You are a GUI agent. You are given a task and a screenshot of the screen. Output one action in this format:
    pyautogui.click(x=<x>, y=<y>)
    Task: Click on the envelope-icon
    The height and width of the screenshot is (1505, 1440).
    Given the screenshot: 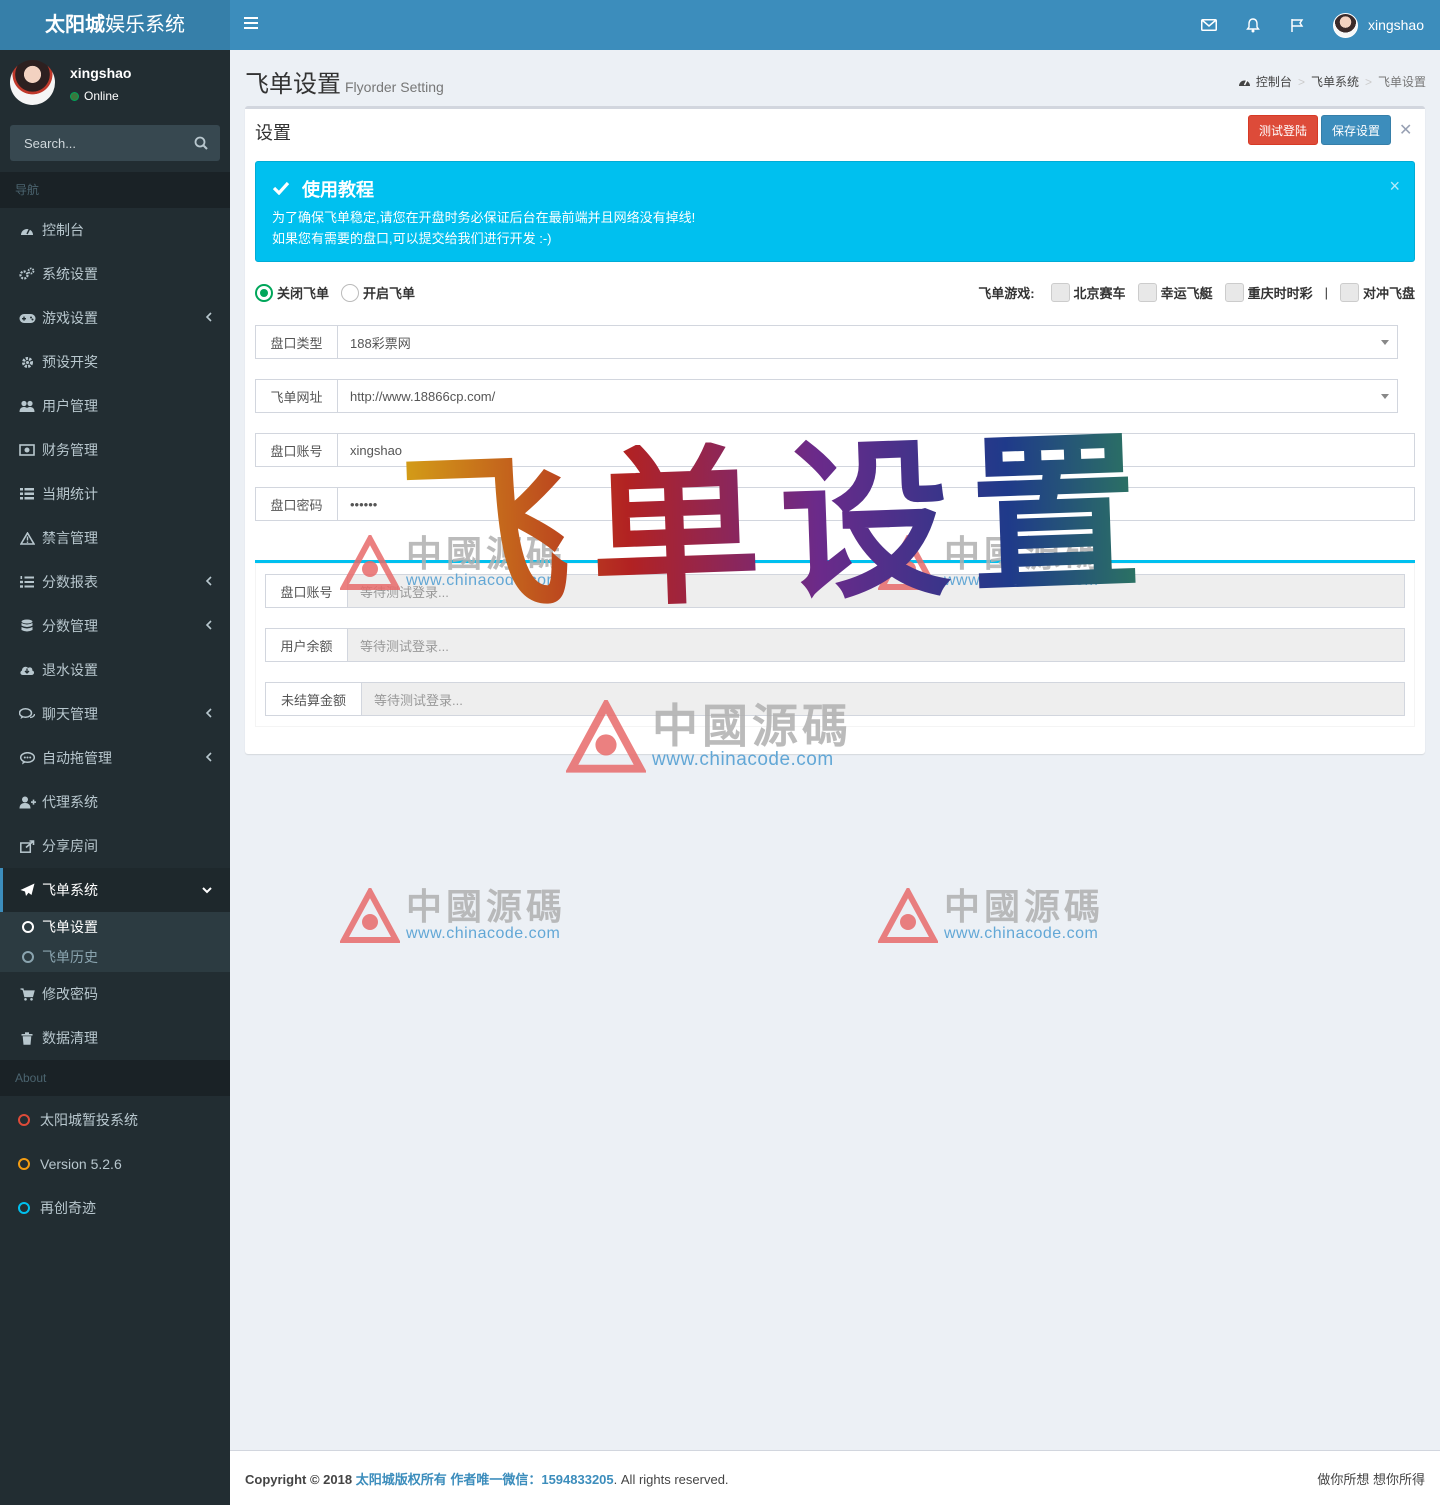 What is the action you would take?
    pyautogui.click(x=1209, y=25)
    